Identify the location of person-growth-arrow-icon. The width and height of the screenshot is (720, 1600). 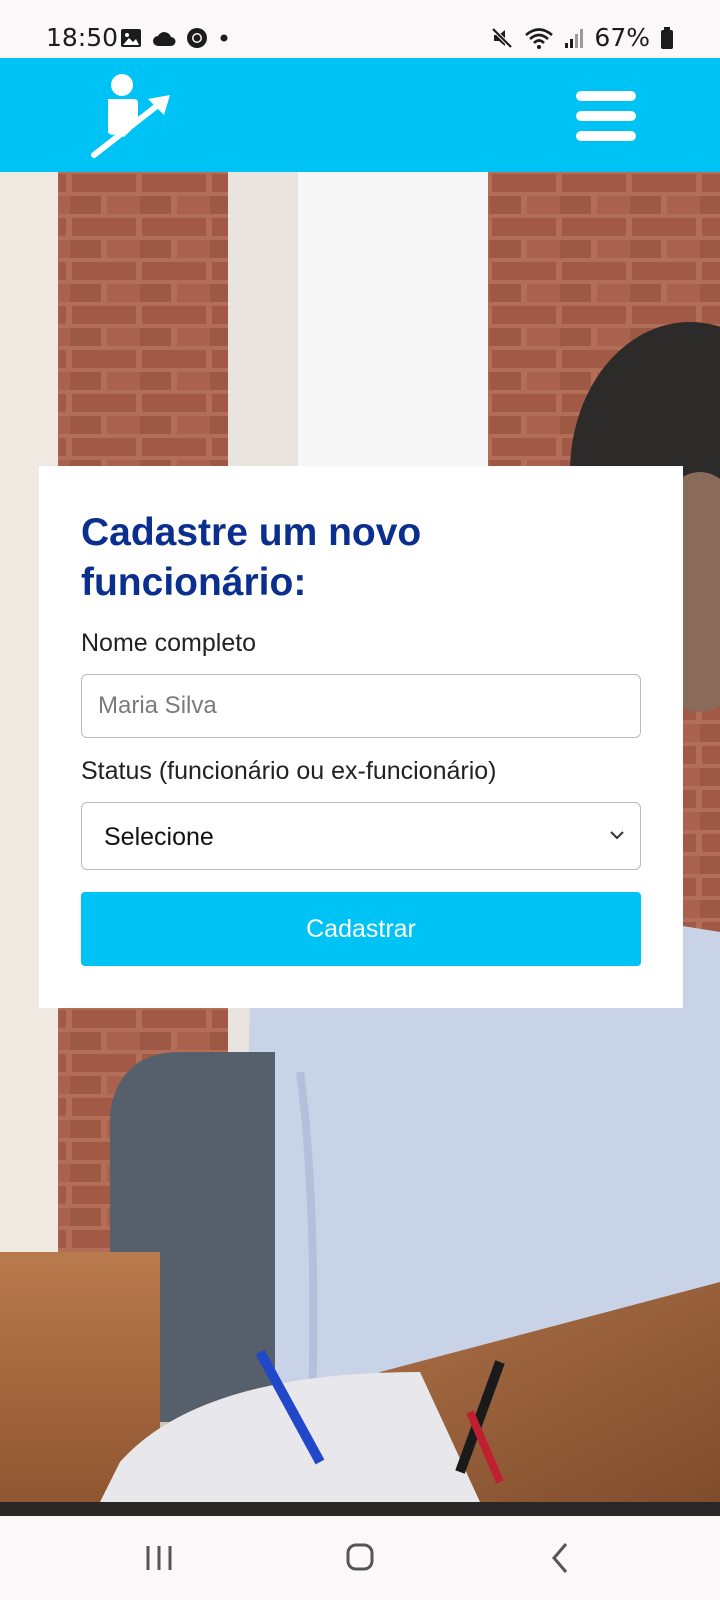
(130, 116).